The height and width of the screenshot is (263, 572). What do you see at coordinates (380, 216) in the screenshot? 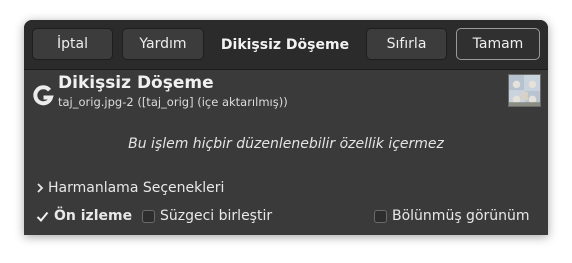
I see `split-view-checkbox` at bounding box center [380, 216].